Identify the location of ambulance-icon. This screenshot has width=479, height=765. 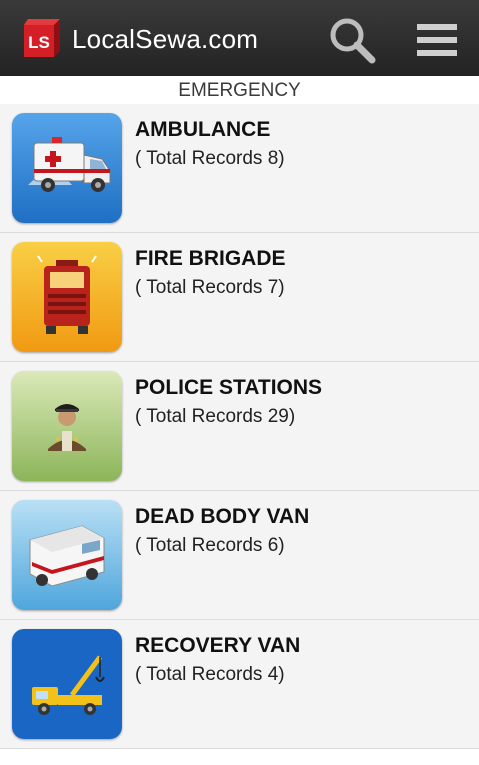
(67, 168).